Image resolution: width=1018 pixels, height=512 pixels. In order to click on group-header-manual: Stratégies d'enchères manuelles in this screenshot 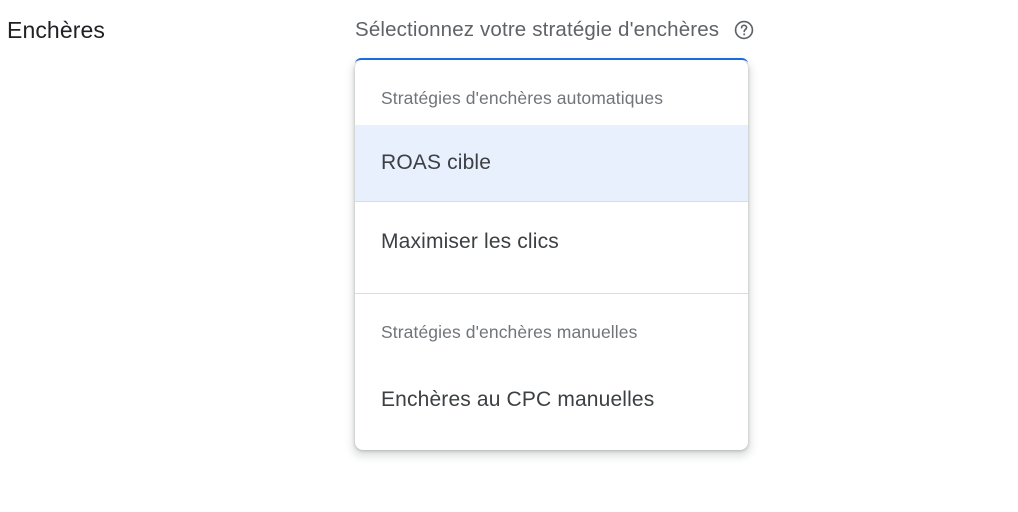, I will do `click(509, 332)`.